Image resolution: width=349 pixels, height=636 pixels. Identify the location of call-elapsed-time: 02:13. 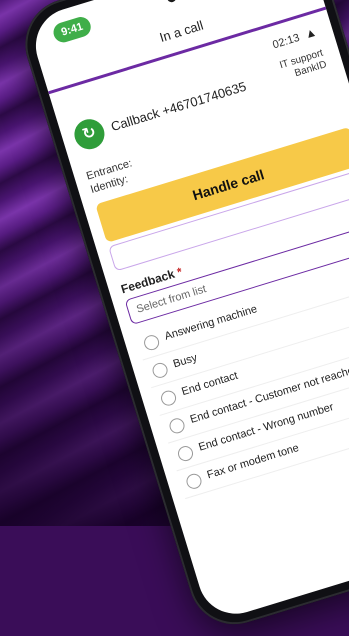
(286, 41).